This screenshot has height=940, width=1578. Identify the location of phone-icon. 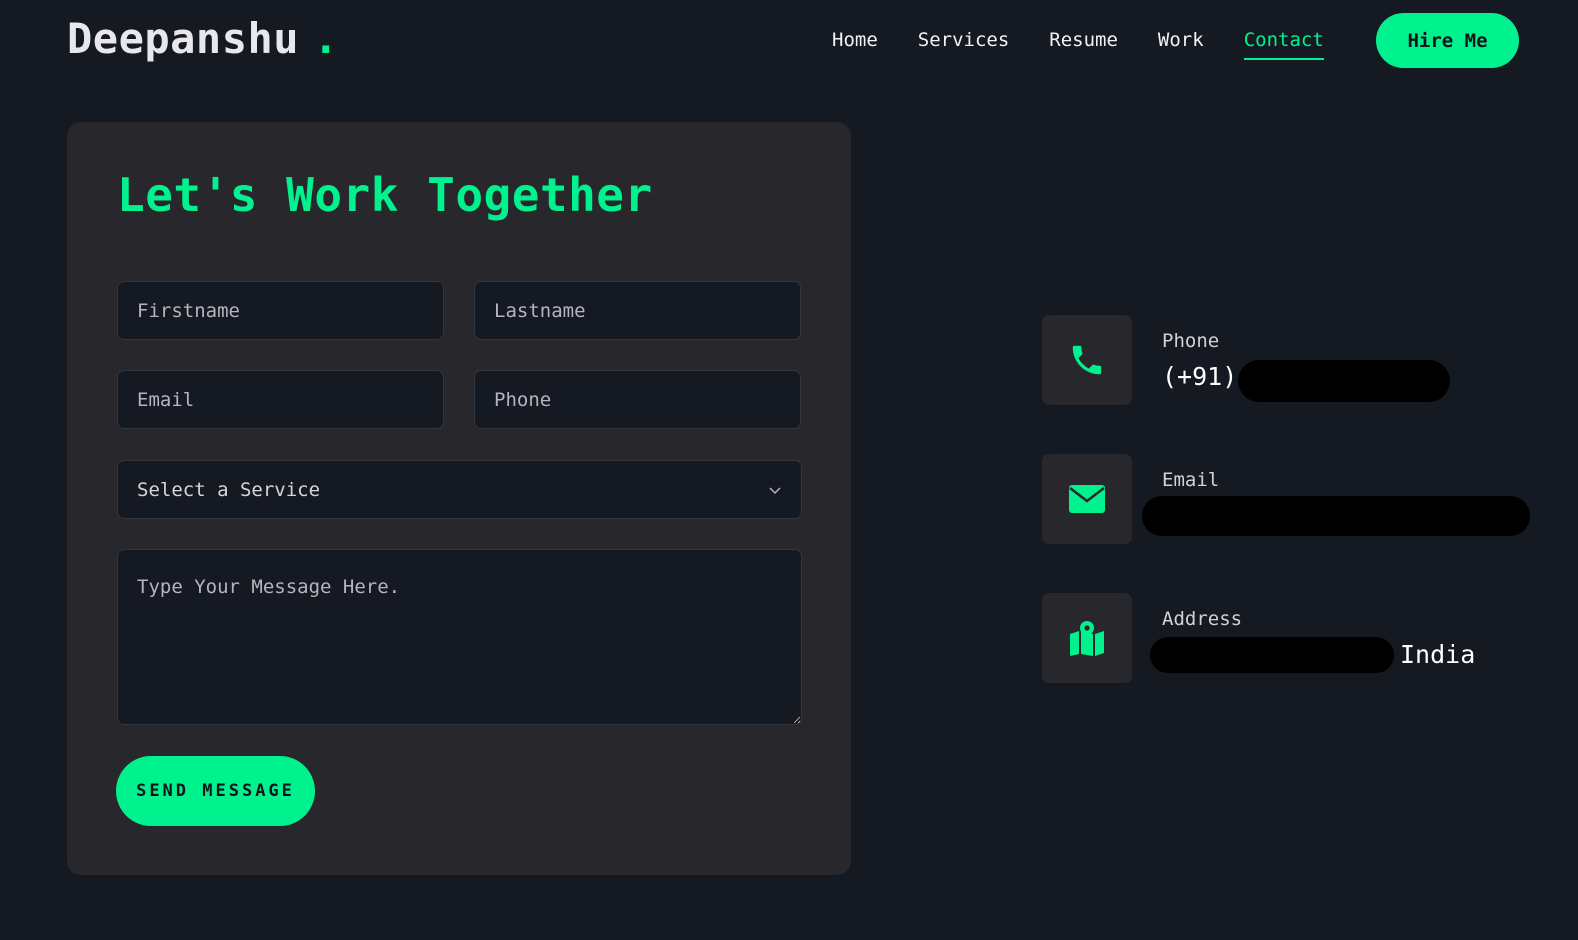
(1087, 360).